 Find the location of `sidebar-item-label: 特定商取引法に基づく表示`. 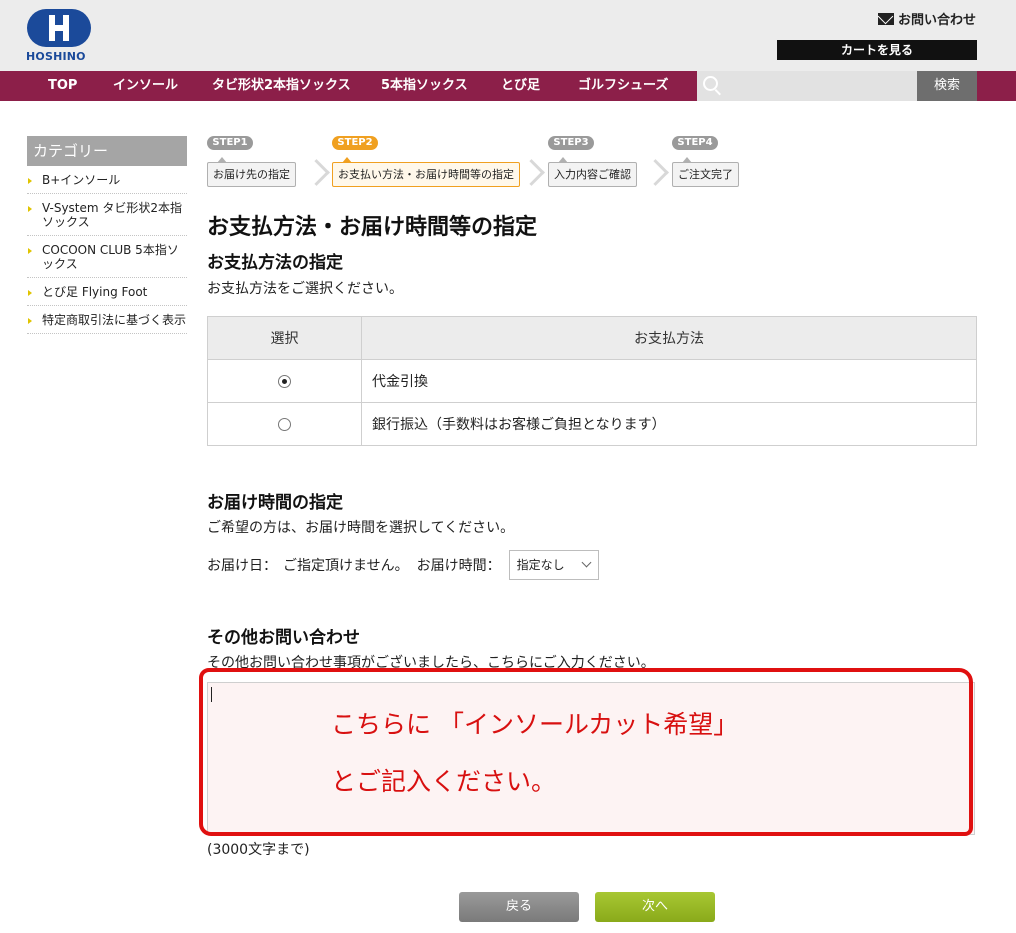

sidebar-item-label: 特定商取引法に基づく表示 is located at coordinates (114, 320).